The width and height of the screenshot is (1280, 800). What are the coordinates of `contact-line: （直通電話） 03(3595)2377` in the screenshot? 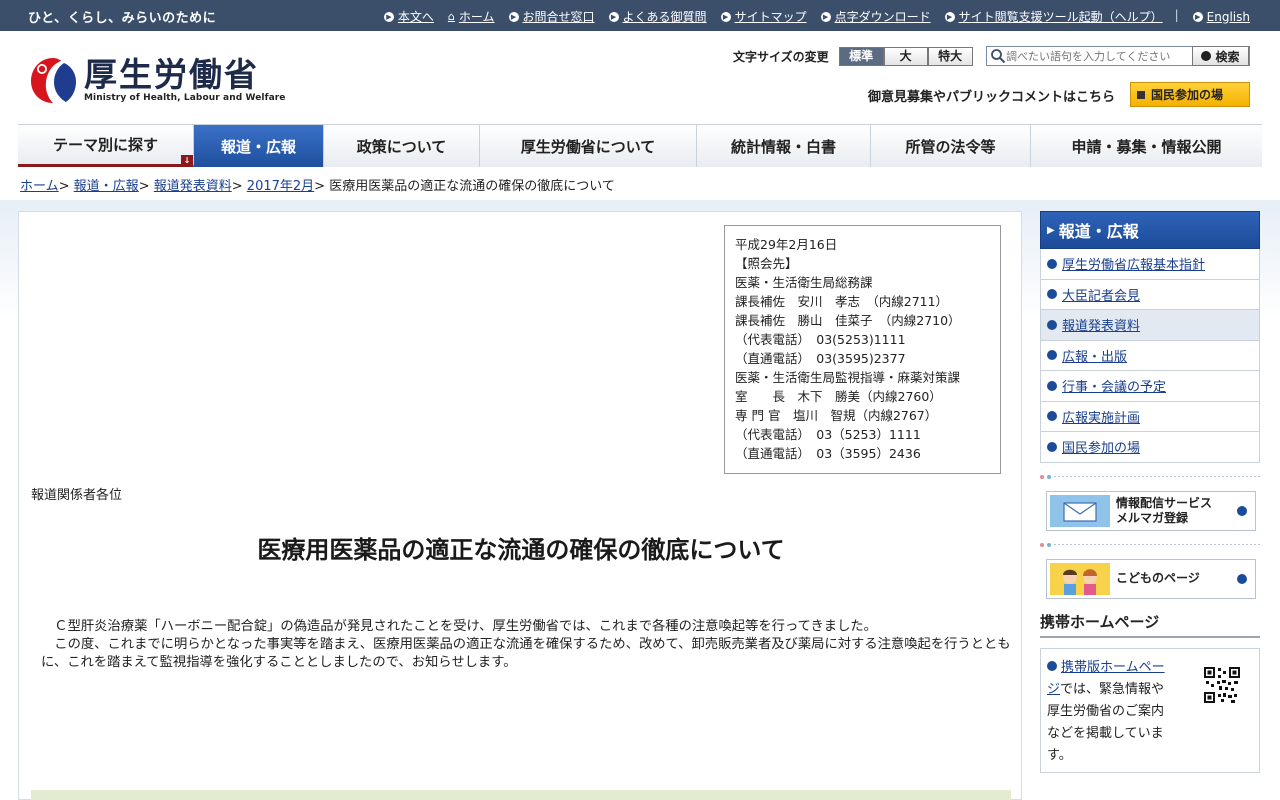 It's located at (820, 358).